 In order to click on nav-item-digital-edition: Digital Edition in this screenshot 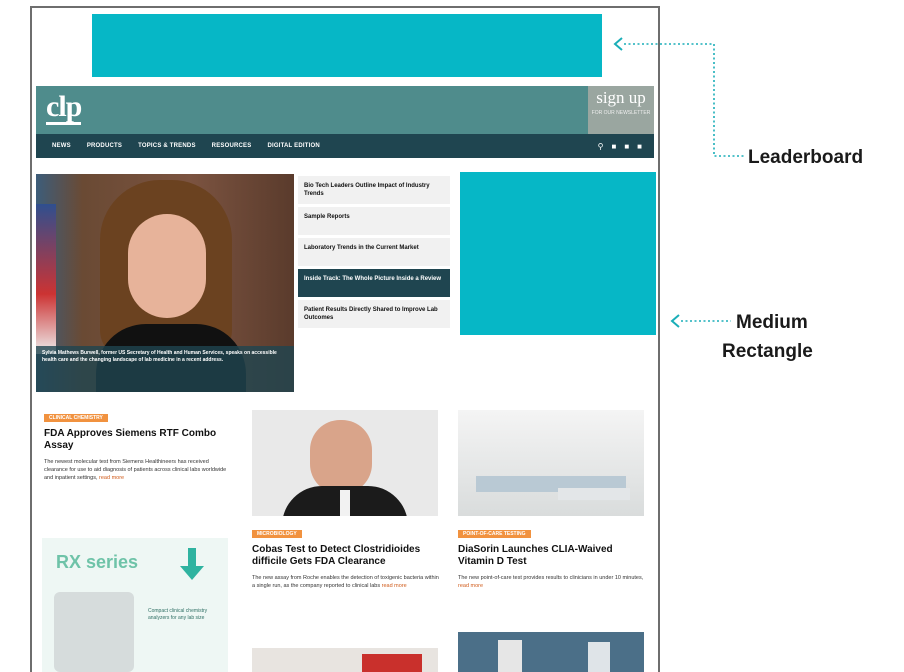, I will do `click(293, 146)`.